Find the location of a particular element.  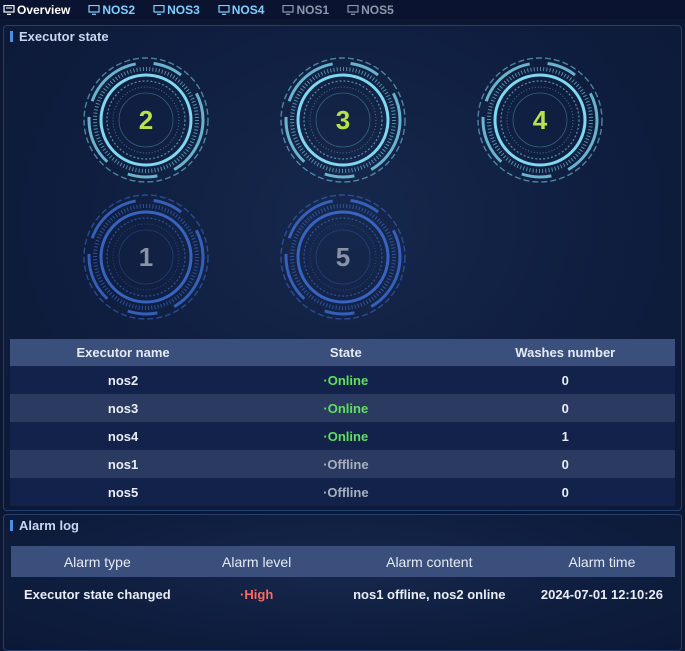

executor-circle-5: 5 is located at coordinates (343, 257).